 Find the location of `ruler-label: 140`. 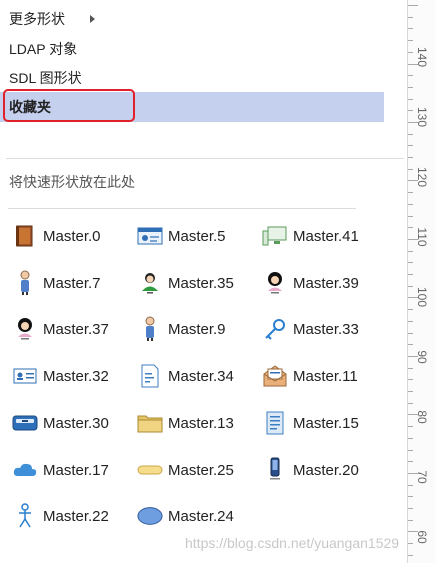

ruler-label: 140 is located at coordinates (422, 57).